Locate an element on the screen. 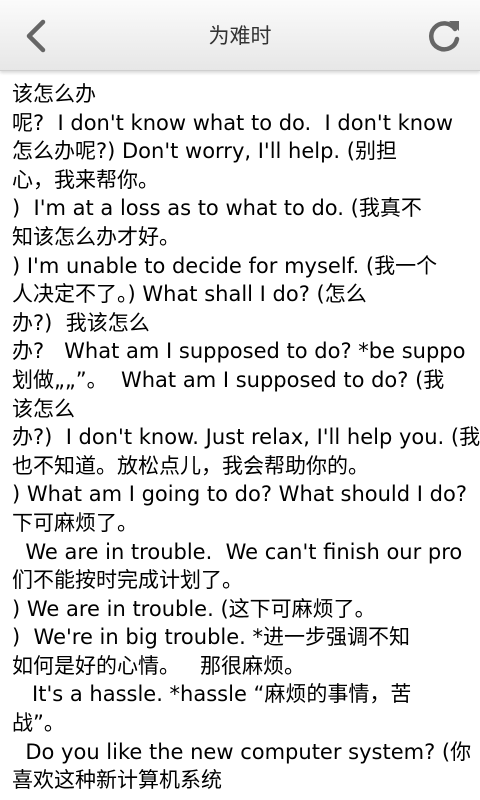 Image resolution: width=480 pixels, height=800 pixels. text-line: ) We are in trouble. (这下可麻烦了。 is located at coordinates (194, 608).